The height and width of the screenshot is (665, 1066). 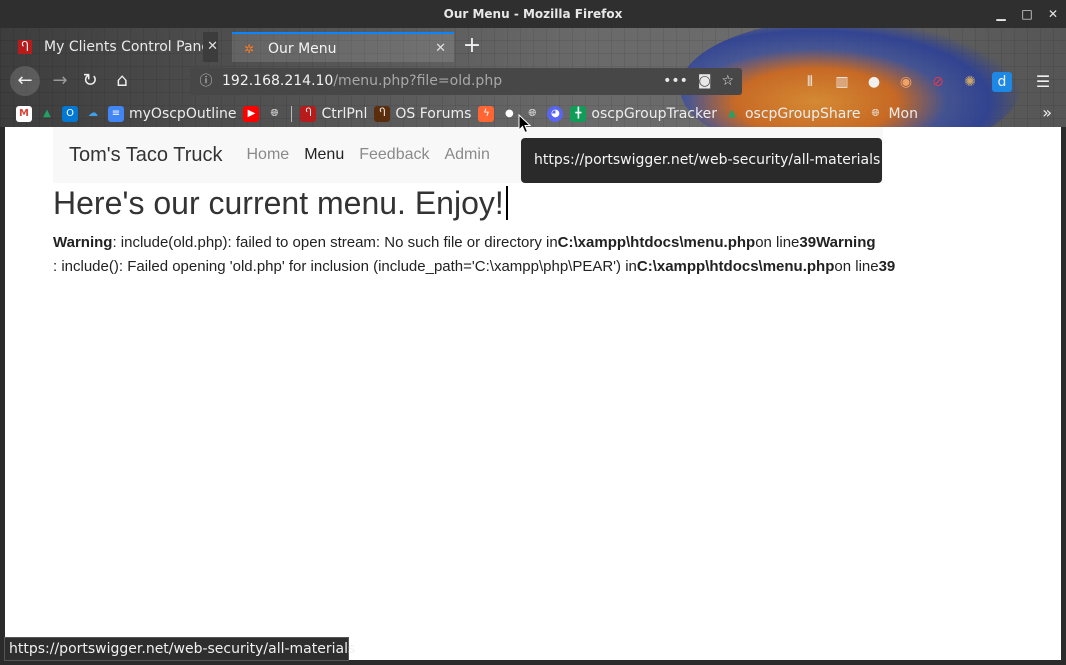 What do you see at coordinates (656, 242) in the screenshot?
I see `warning-path-1: C:\xampp\htdocs\menu.php` at bounding box center [656, 242].